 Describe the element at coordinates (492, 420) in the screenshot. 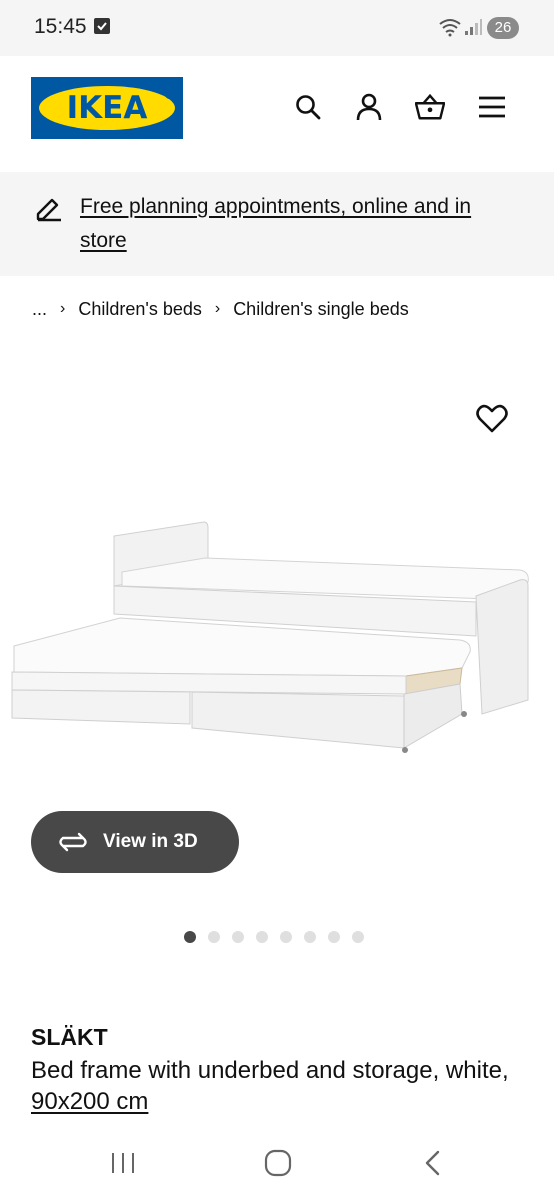

I see `heart-icon` at that location.